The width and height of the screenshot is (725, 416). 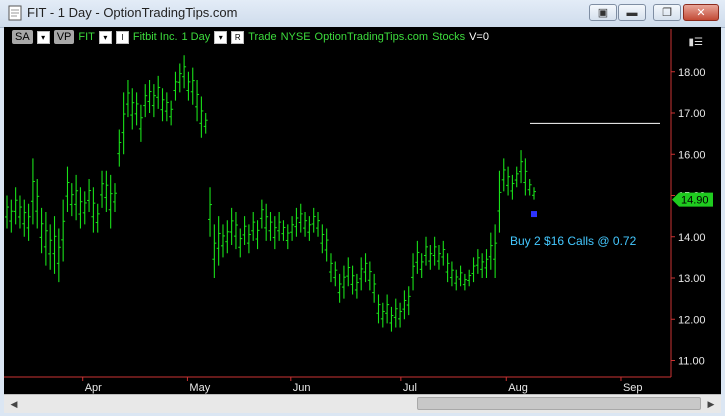 I want to click on close-icon: ✕, so click(x=701, y=13).